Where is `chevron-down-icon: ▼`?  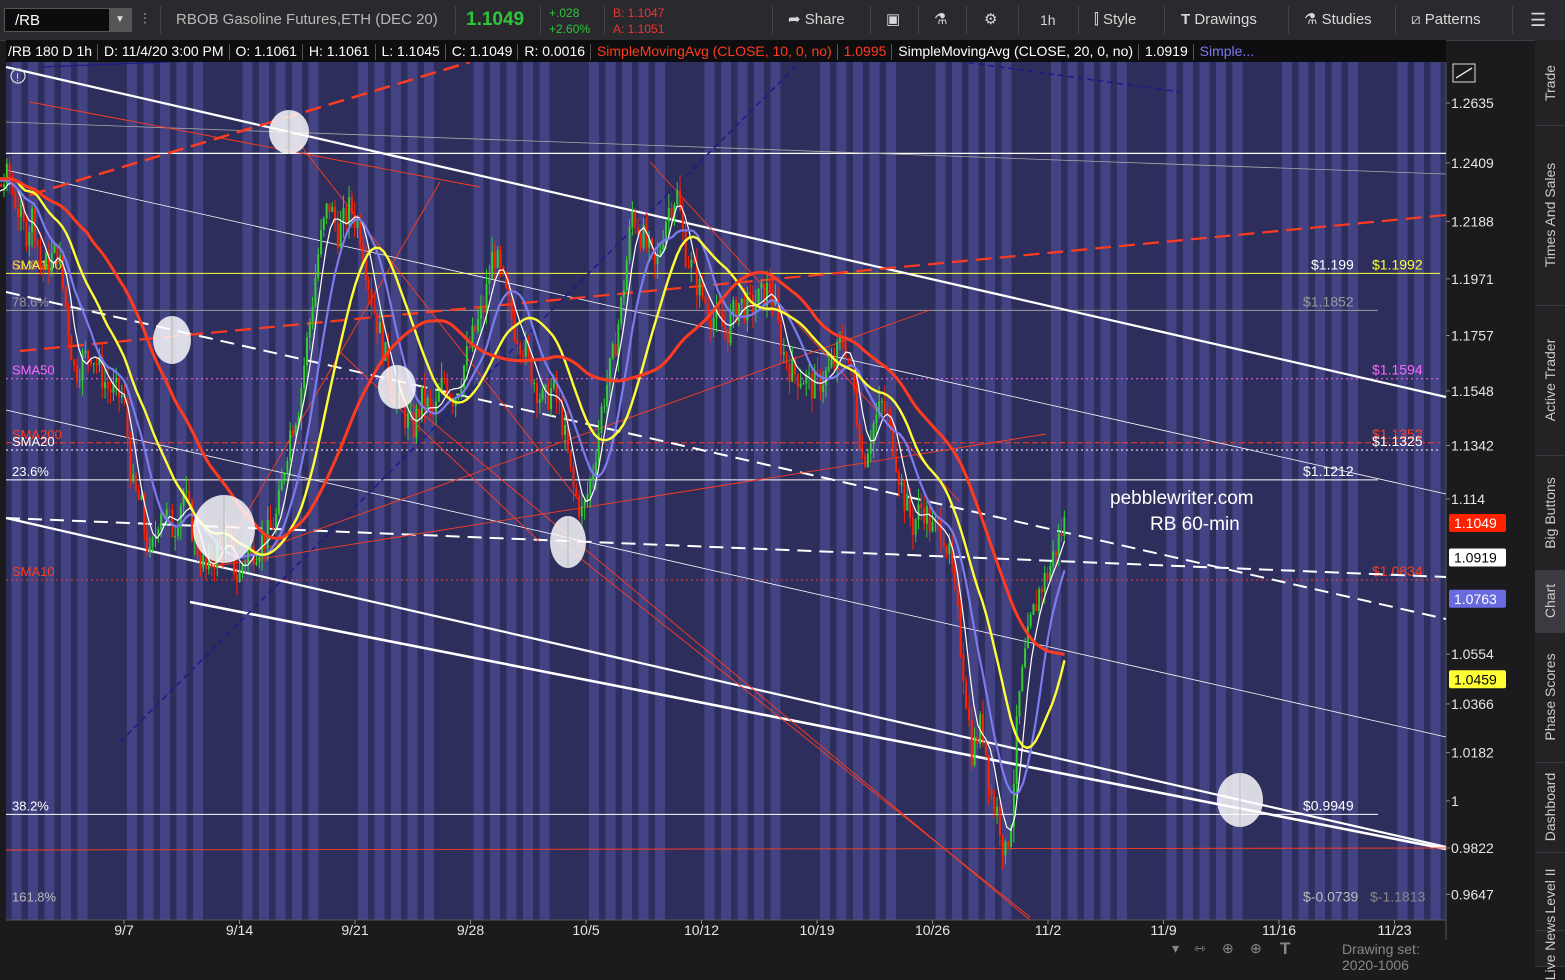
chevron-down-icon: ▼ is located at coordinates (120, 20).